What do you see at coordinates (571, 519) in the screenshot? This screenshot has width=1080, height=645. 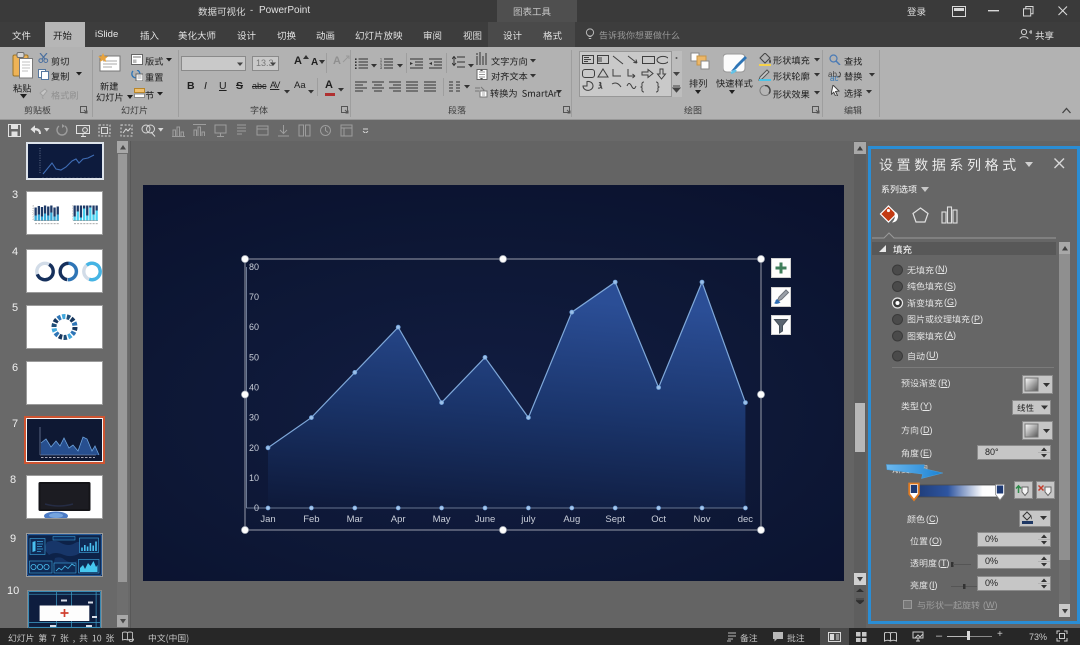 I see `svg-text: Aug` at bounding box center [571, 519].